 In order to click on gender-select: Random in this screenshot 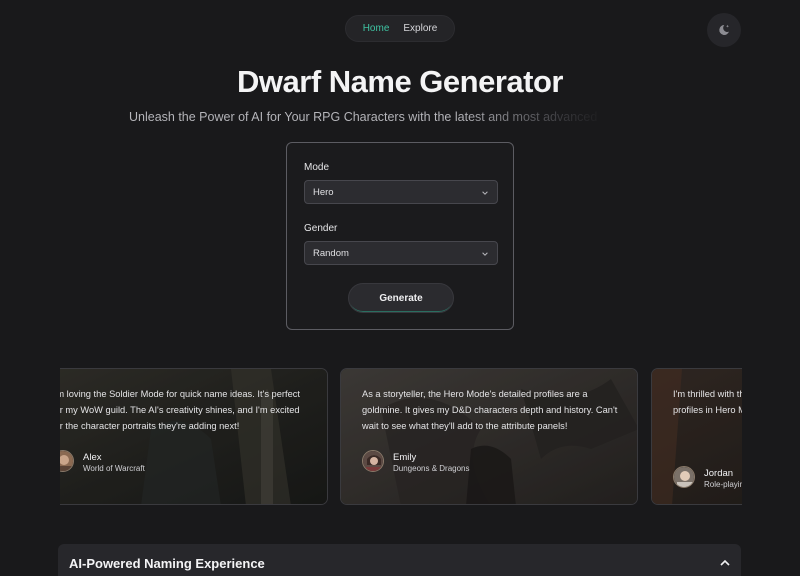, I will do `click(401, 253)`.